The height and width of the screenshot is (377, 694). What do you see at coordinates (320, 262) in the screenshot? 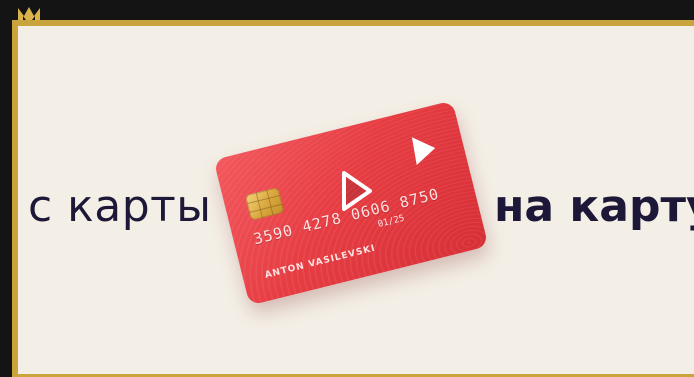
I see `card-holder-name: ANTON VASILEVSKI` at bounding box center [320, 262].